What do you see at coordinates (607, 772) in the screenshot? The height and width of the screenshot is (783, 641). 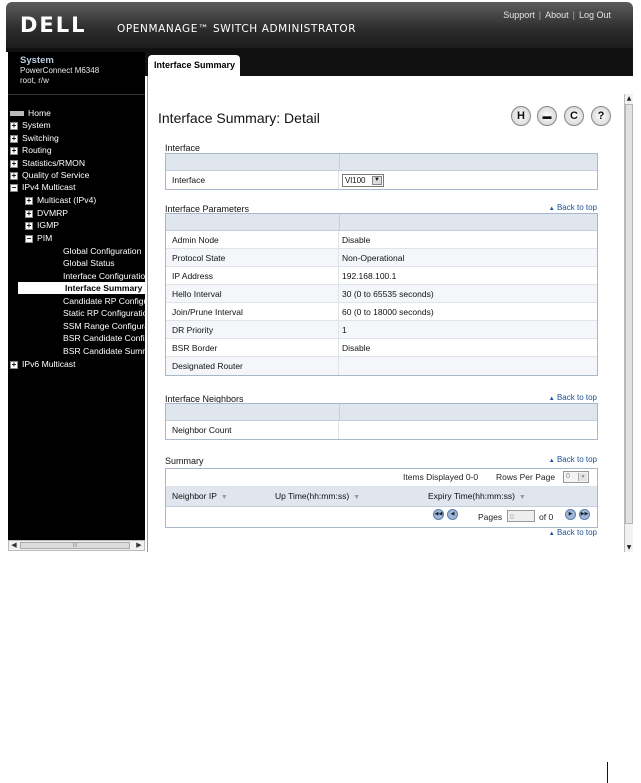 I see `page-margin-rule` at bounding box center [607, 772].